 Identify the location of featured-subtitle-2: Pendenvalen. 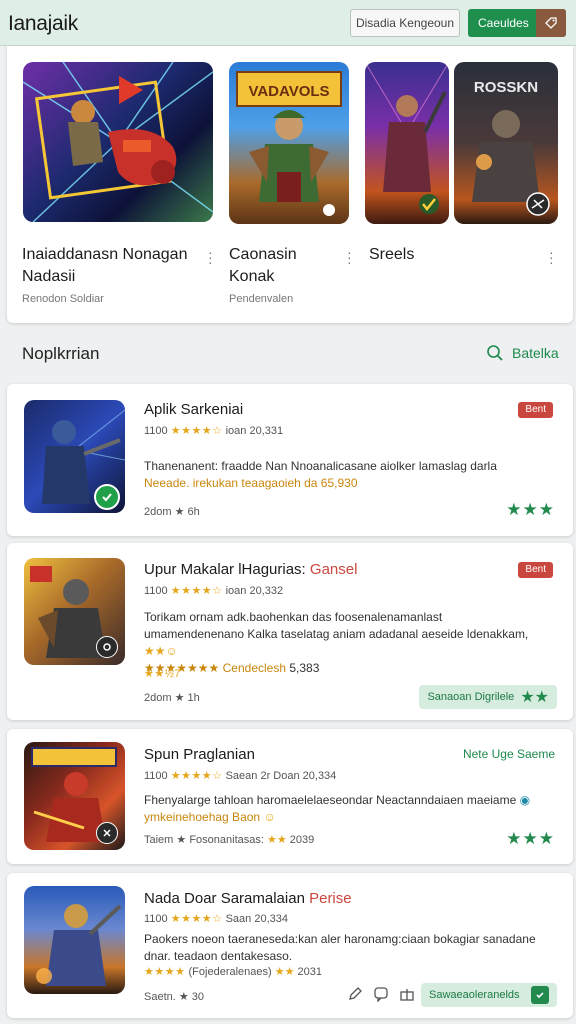
(261, 299).